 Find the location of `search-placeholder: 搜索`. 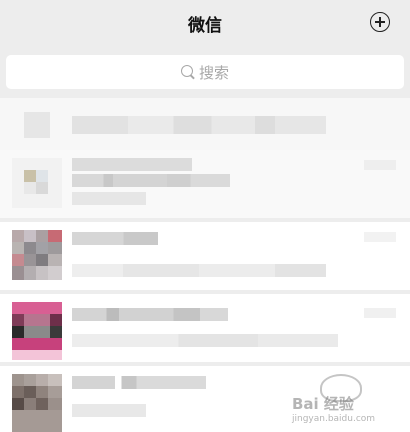

search-placeholder: 搜索 is located at coordinates (213, 72).